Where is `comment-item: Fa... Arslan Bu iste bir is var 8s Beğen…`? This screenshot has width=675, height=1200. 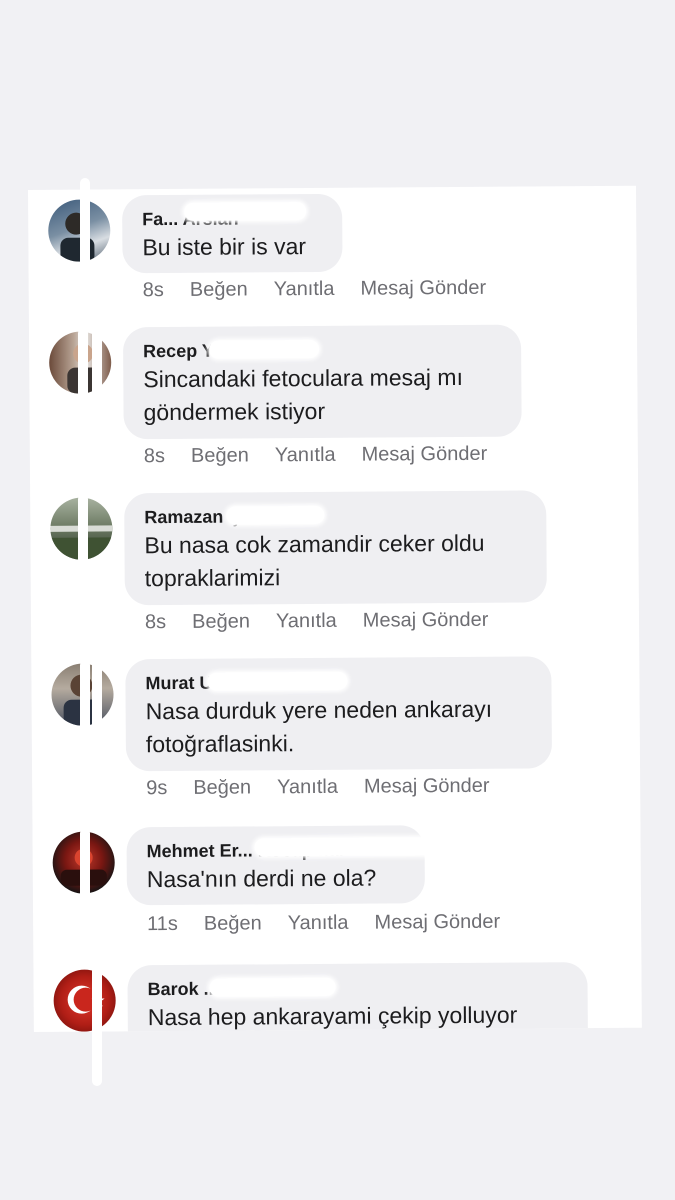
comment-item: Fa... Arslan Bu iste bir is var 8s Beğen… is located at coordinates (332, 243).